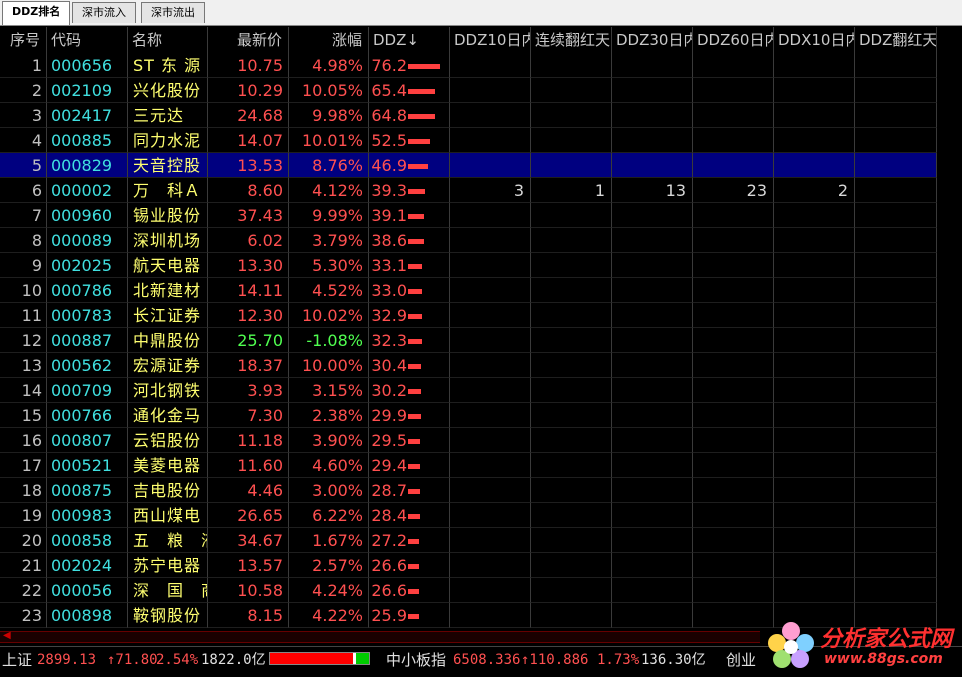 This screenshot has height=677, width=962. What do you see at coordinates (248, 190) in the screenshot?
I see `latest-price: 8.60` at bounding box center [248, 190].